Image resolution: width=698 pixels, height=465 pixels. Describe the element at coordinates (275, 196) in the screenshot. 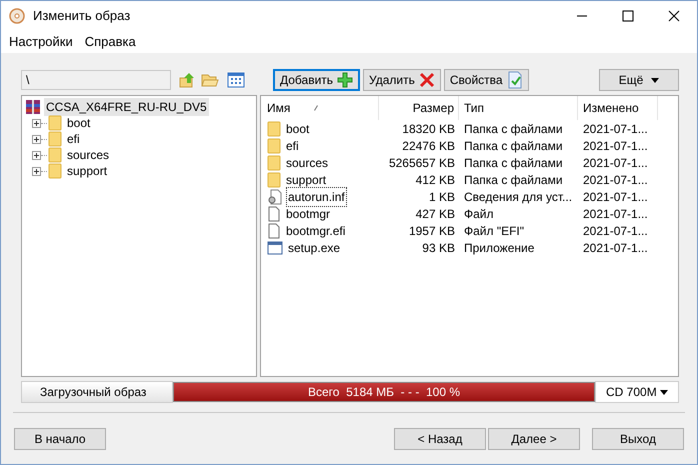

I see `gear-file-icon` at that location.